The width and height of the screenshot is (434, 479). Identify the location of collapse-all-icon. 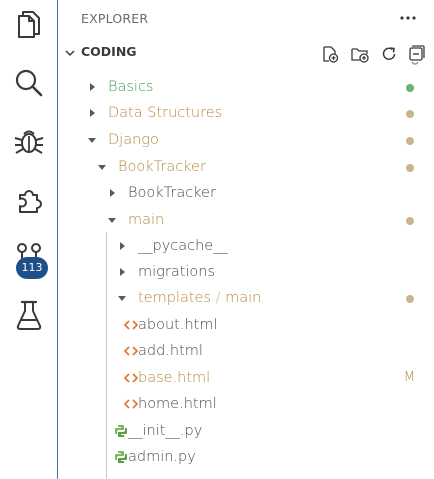
(416, 54).